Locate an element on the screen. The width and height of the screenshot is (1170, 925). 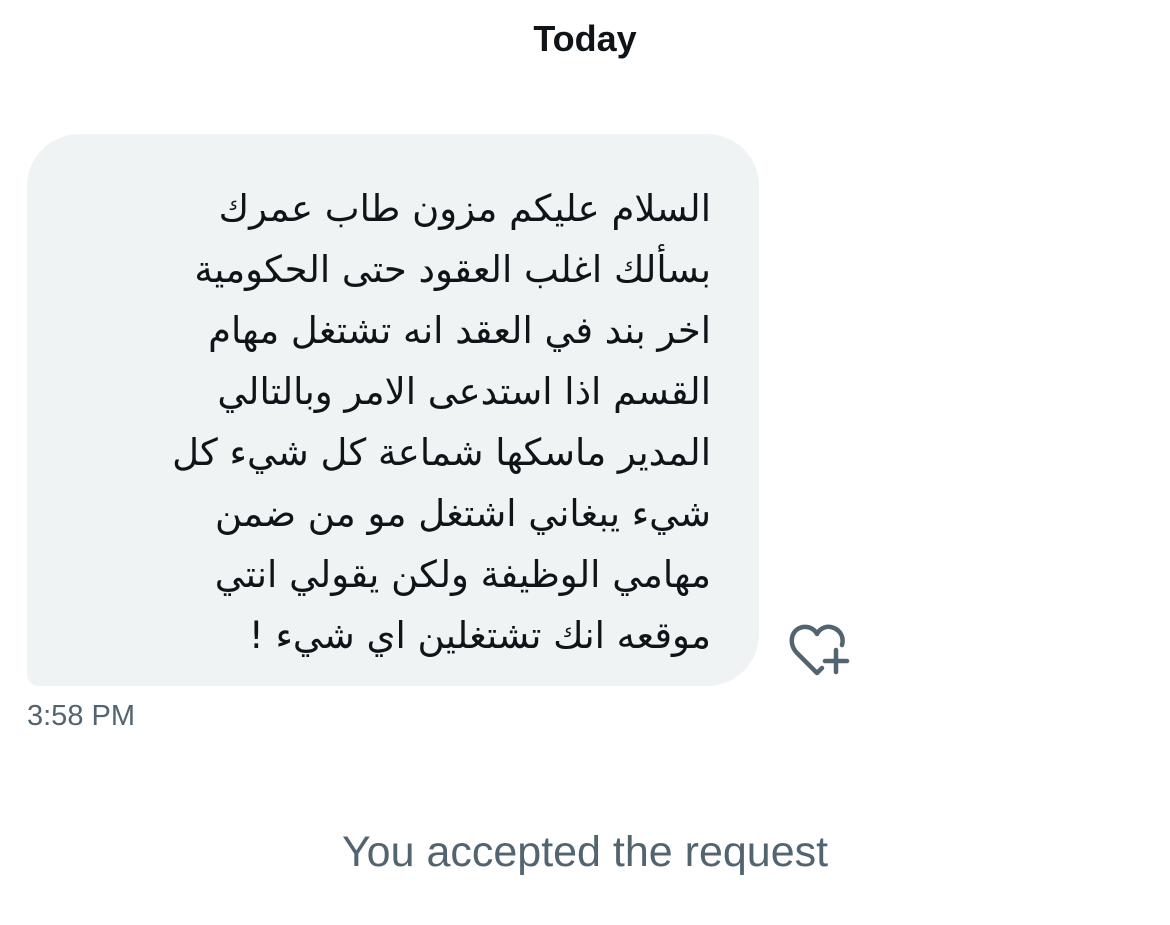
add-reaction-button is located at coordinates (819, 652).